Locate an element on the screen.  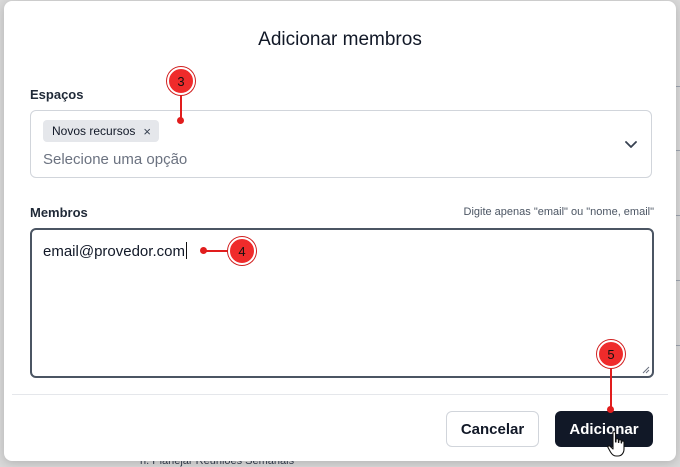
annotation-5-connector is located at coordinates (611, 387).